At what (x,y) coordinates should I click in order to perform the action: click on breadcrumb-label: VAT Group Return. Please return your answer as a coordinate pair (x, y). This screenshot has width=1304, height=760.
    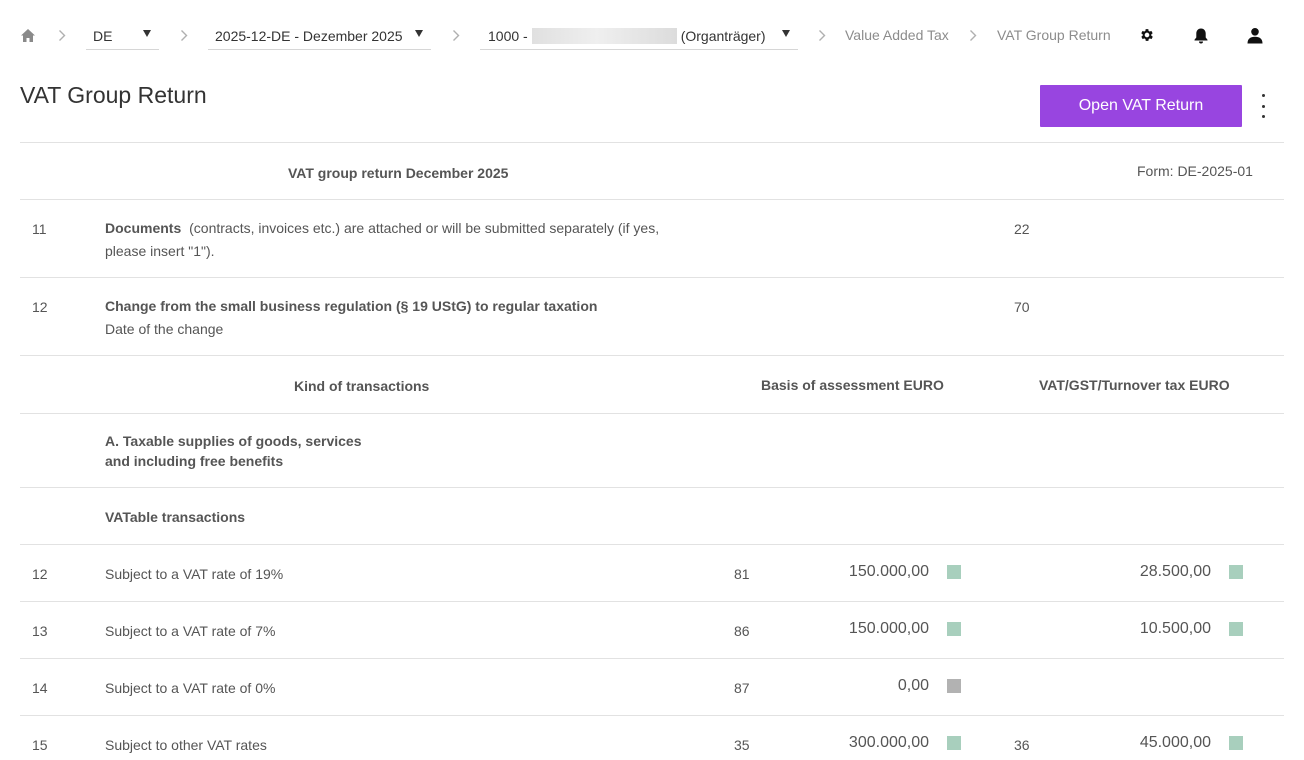
    Looking at the image, I should click on (1054, 35).